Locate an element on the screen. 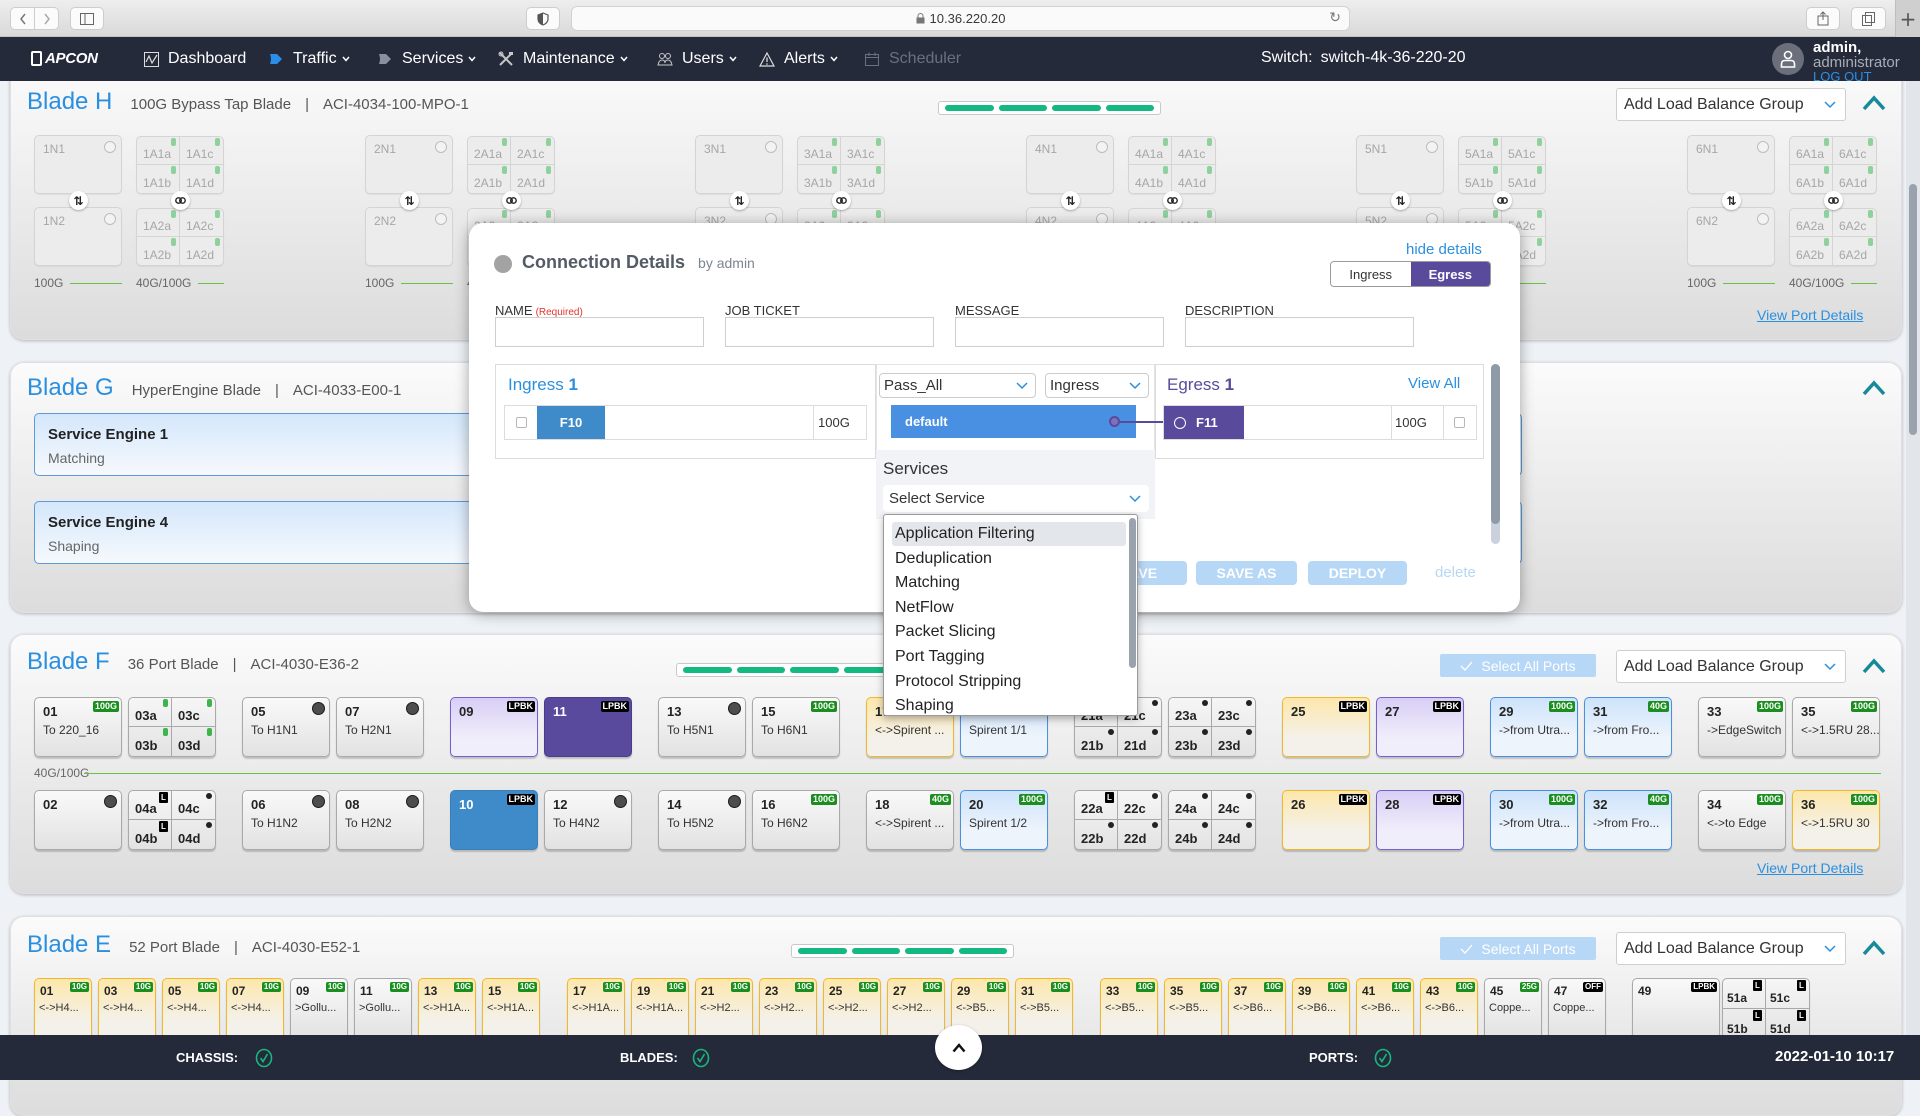 This screenshot has height=1116, width=1920. sub-port: 3A1c is located at coordinates (862, 151).